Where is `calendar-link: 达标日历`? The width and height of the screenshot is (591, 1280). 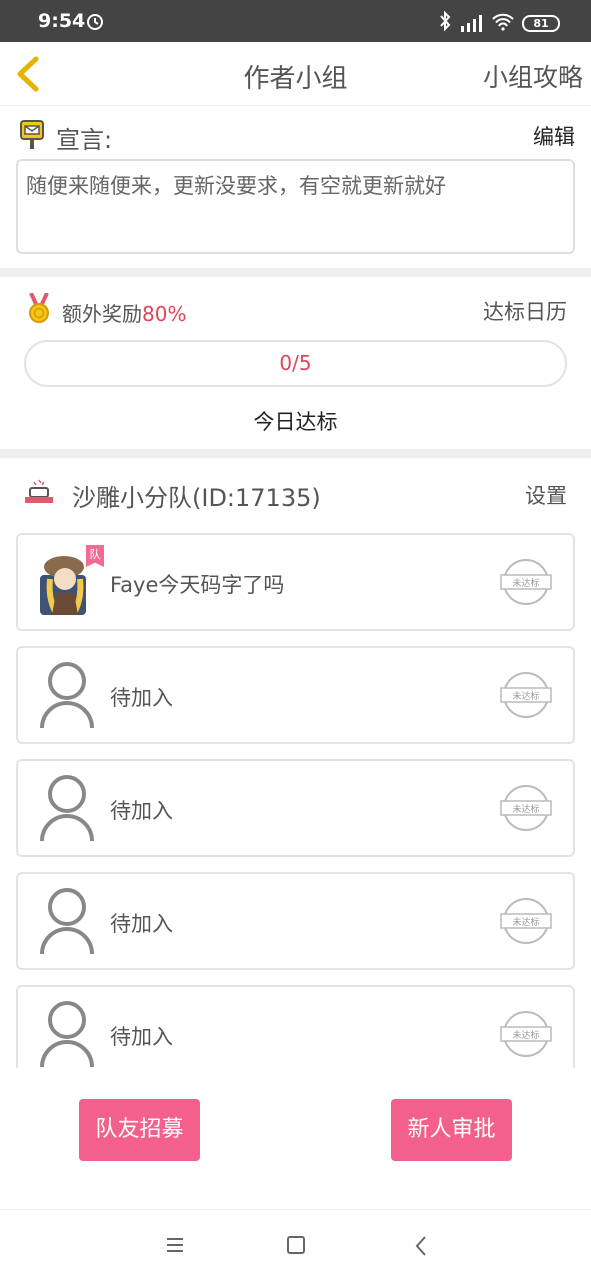
calendar-link: 达标日历 is located at coordinates (525, 311).